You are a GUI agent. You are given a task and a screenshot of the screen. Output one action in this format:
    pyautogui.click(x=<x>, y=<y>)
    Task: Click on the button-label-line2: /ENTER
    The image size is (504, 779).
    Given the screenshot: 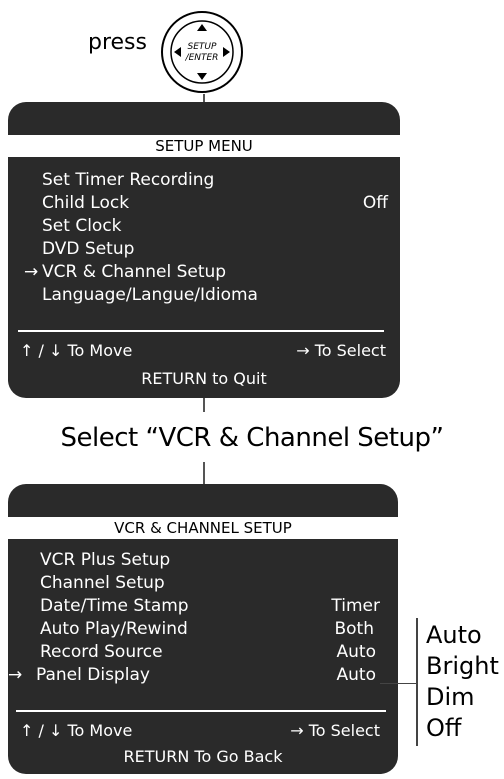 What is the action you would take?
    pyautogui.click(x=202, y=58)
    